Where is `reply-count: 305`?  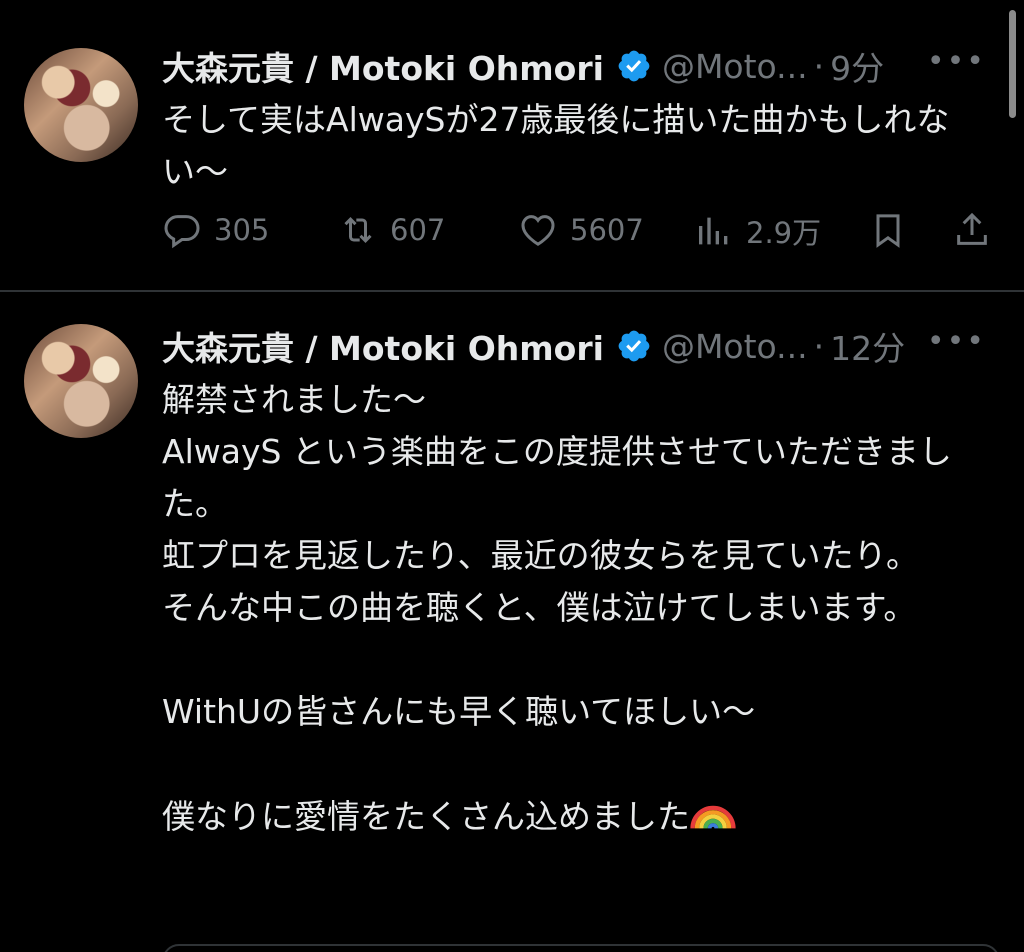
reply-count: 305 is located at coordinates (242, 230).